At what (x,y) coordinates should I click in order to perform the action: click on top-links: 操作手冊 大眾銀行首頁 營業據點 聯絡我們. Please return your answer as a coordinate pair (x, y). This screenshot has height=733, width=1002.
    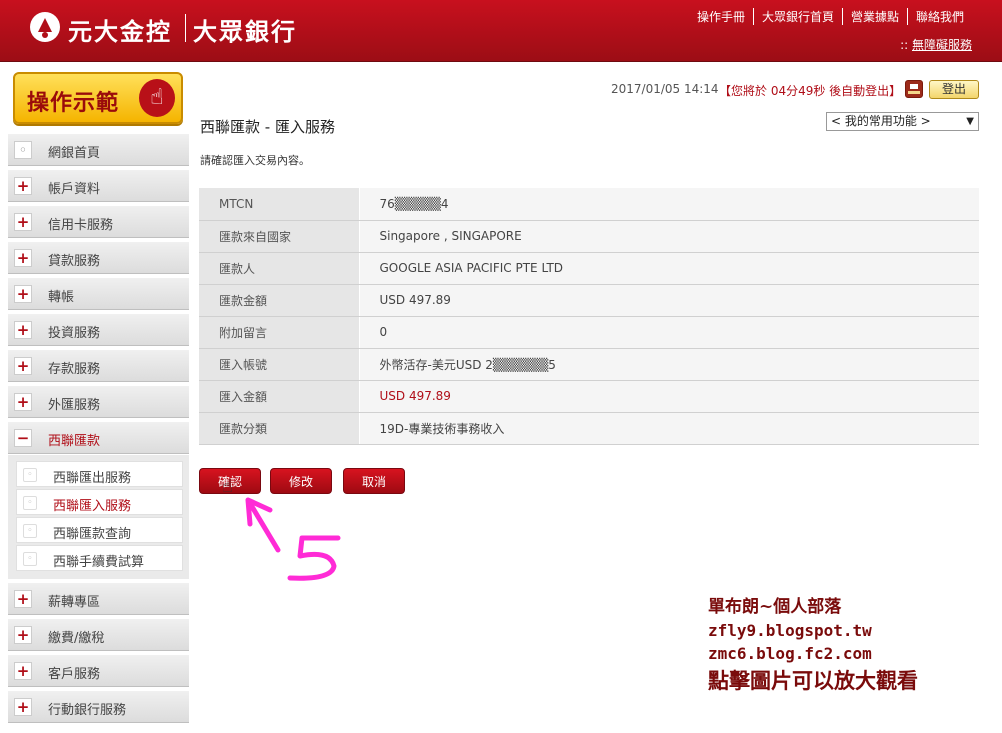
    Looking at the image, I should click on (830, 16).